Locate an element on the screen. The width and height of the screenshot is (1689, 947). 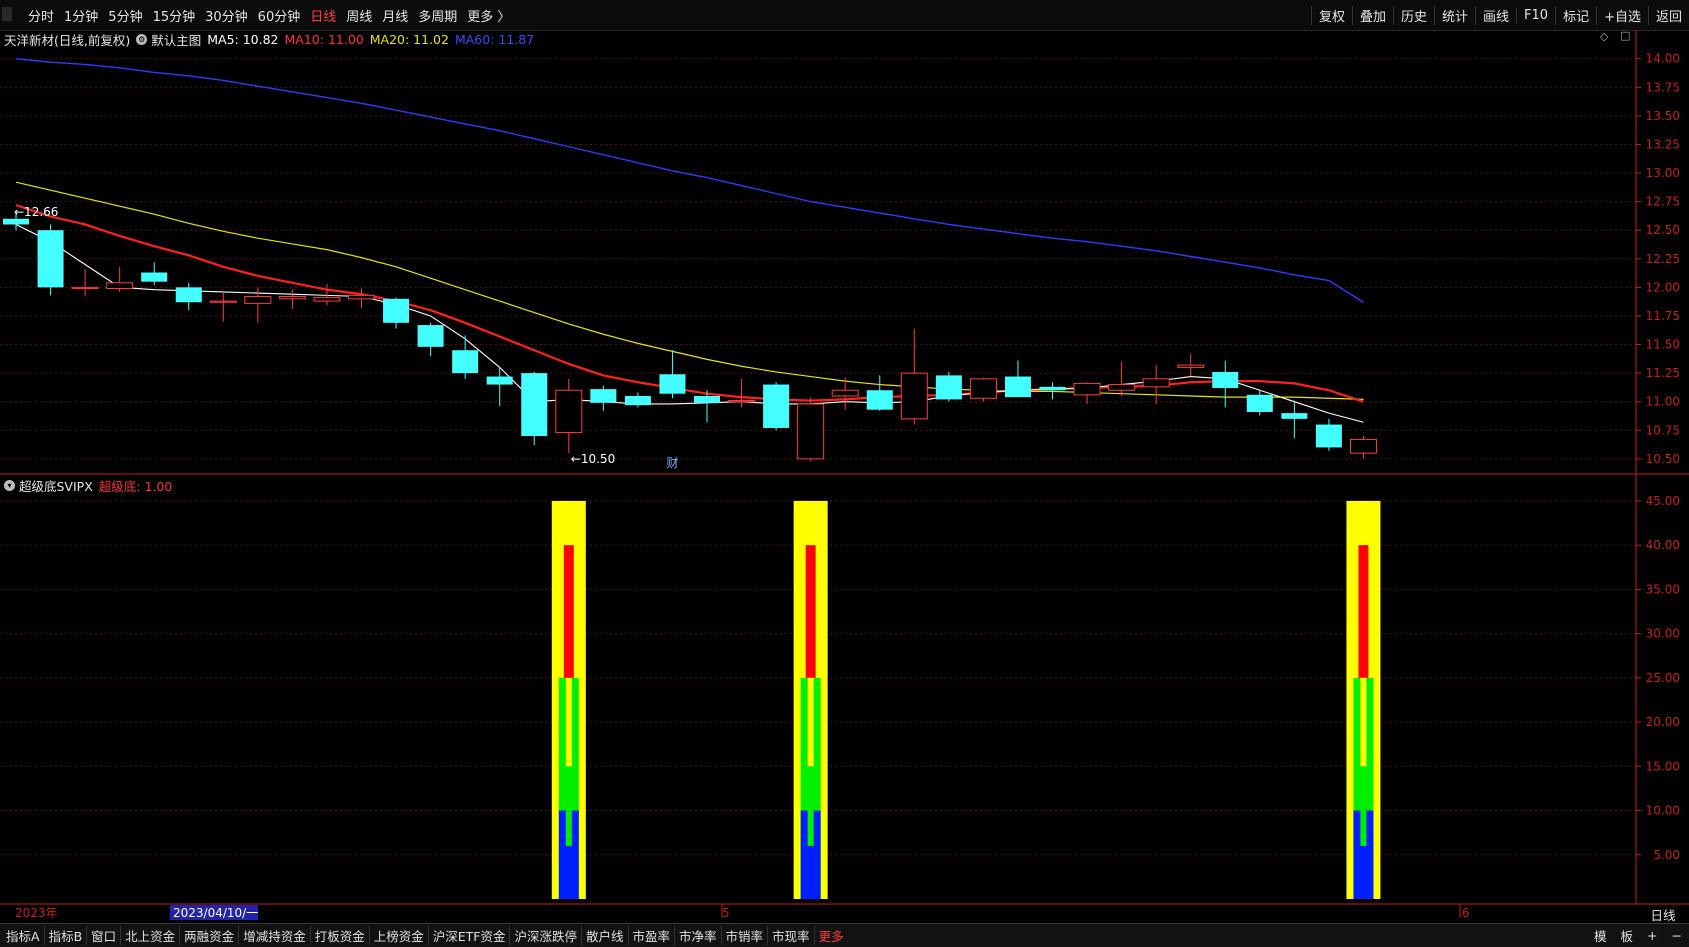
y-tick-label: 11.25 is located at coordinates (1663, 373).